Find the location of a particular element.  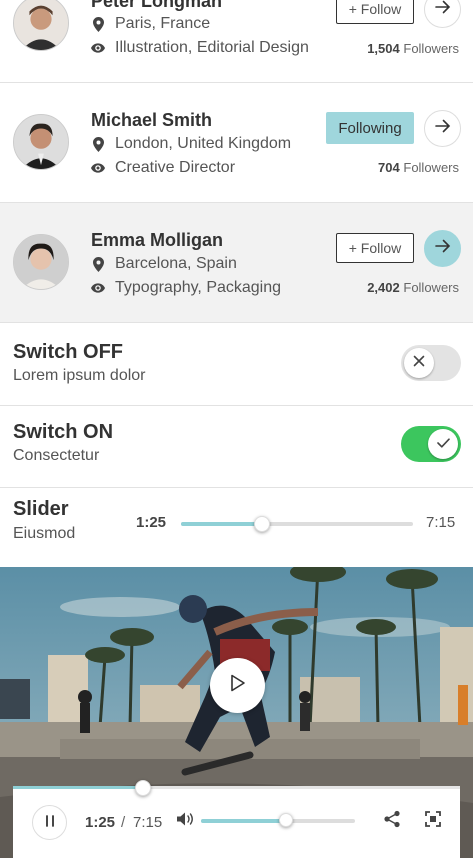

share-icon is located at coordinates (392, 821).